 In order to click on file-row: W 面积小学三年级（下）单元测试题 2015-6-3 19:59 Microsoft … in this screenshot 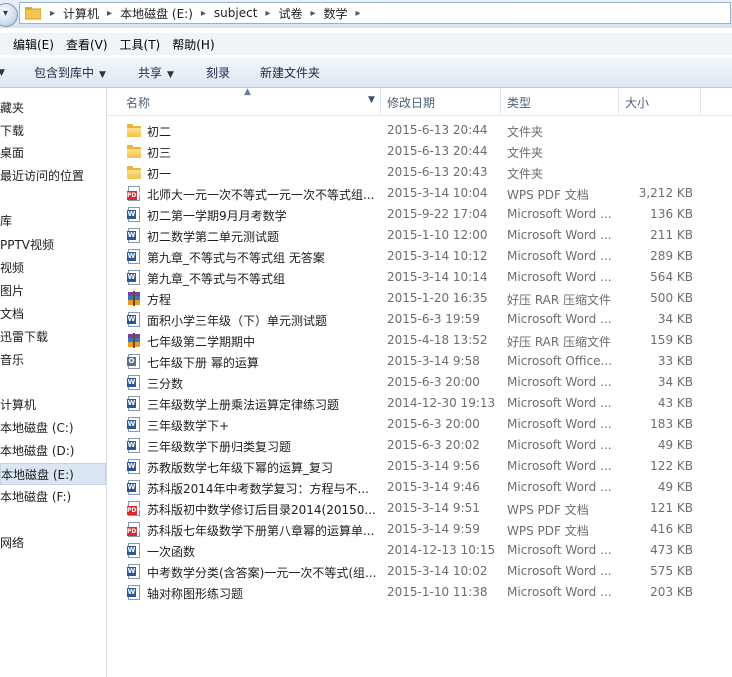, I will do `click(420, 319)`.